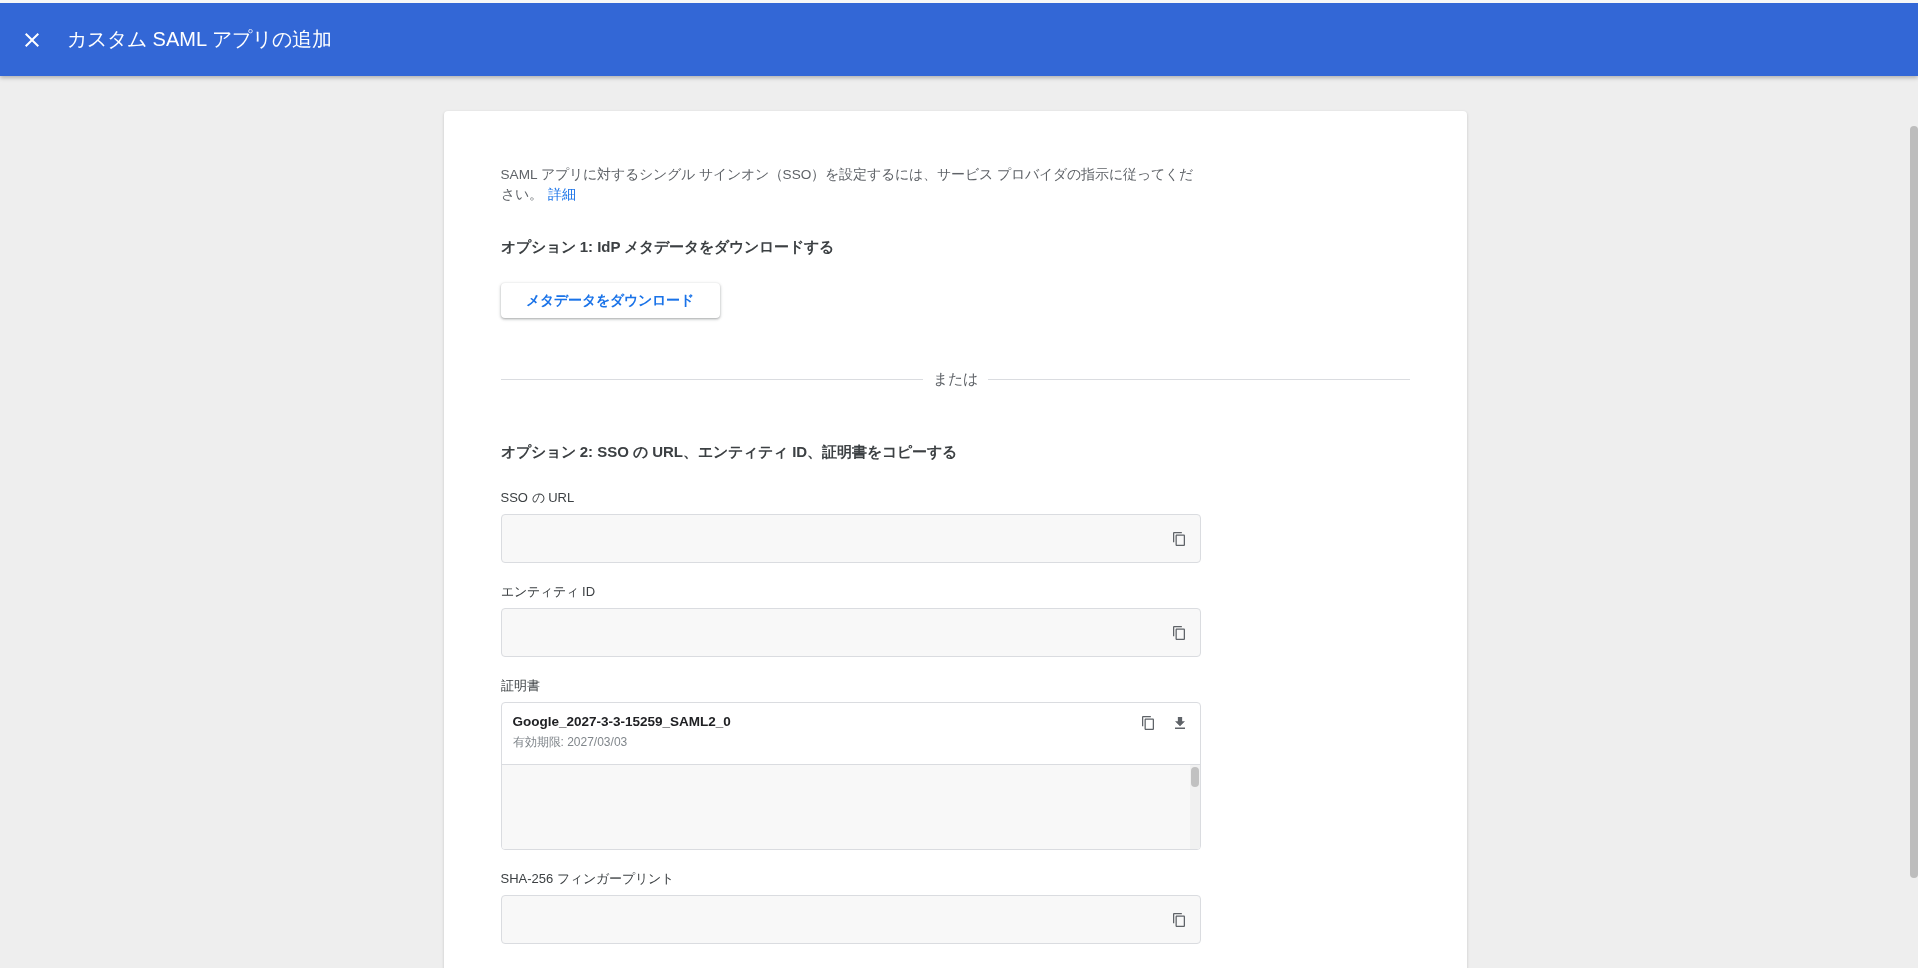 This screenshot has height=968, width=1918. I want to click on field-label: エンティティ ID, so click(548, 592).